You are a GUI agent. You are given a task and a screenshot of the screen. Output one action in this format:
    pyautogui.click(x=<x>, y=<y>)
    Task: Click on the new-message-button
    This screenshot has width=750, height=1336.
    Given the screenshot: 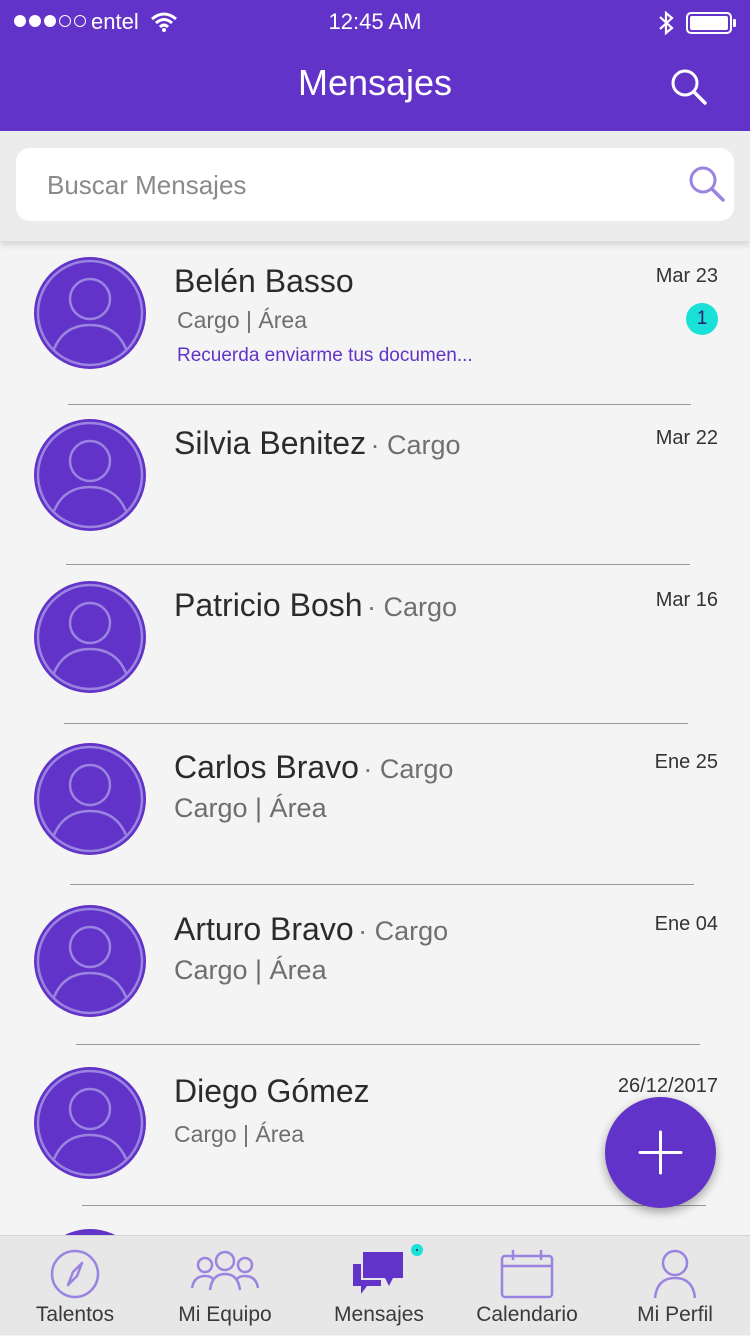 What is the action you would take?
    pyautogui.click(x=660, y=1152)
    